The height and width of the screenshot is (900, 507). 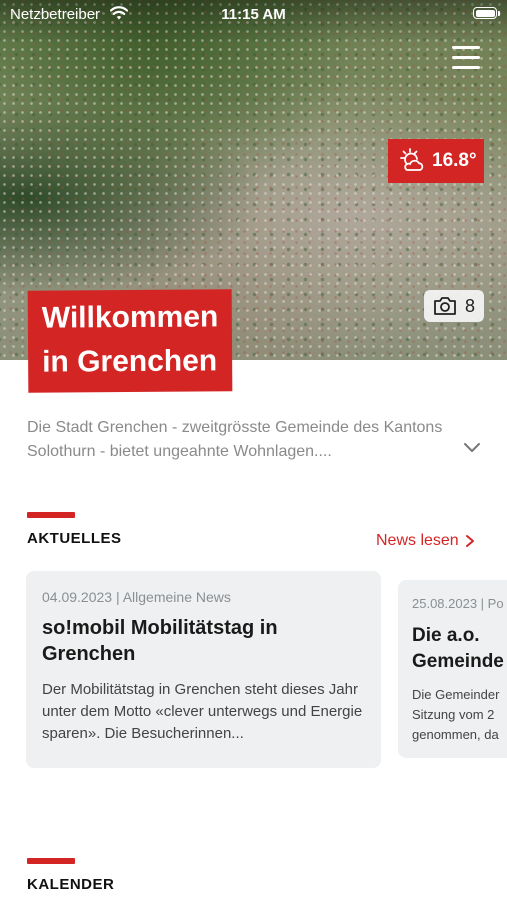 I want to click on camera-icon, so click(x=445, y=306).